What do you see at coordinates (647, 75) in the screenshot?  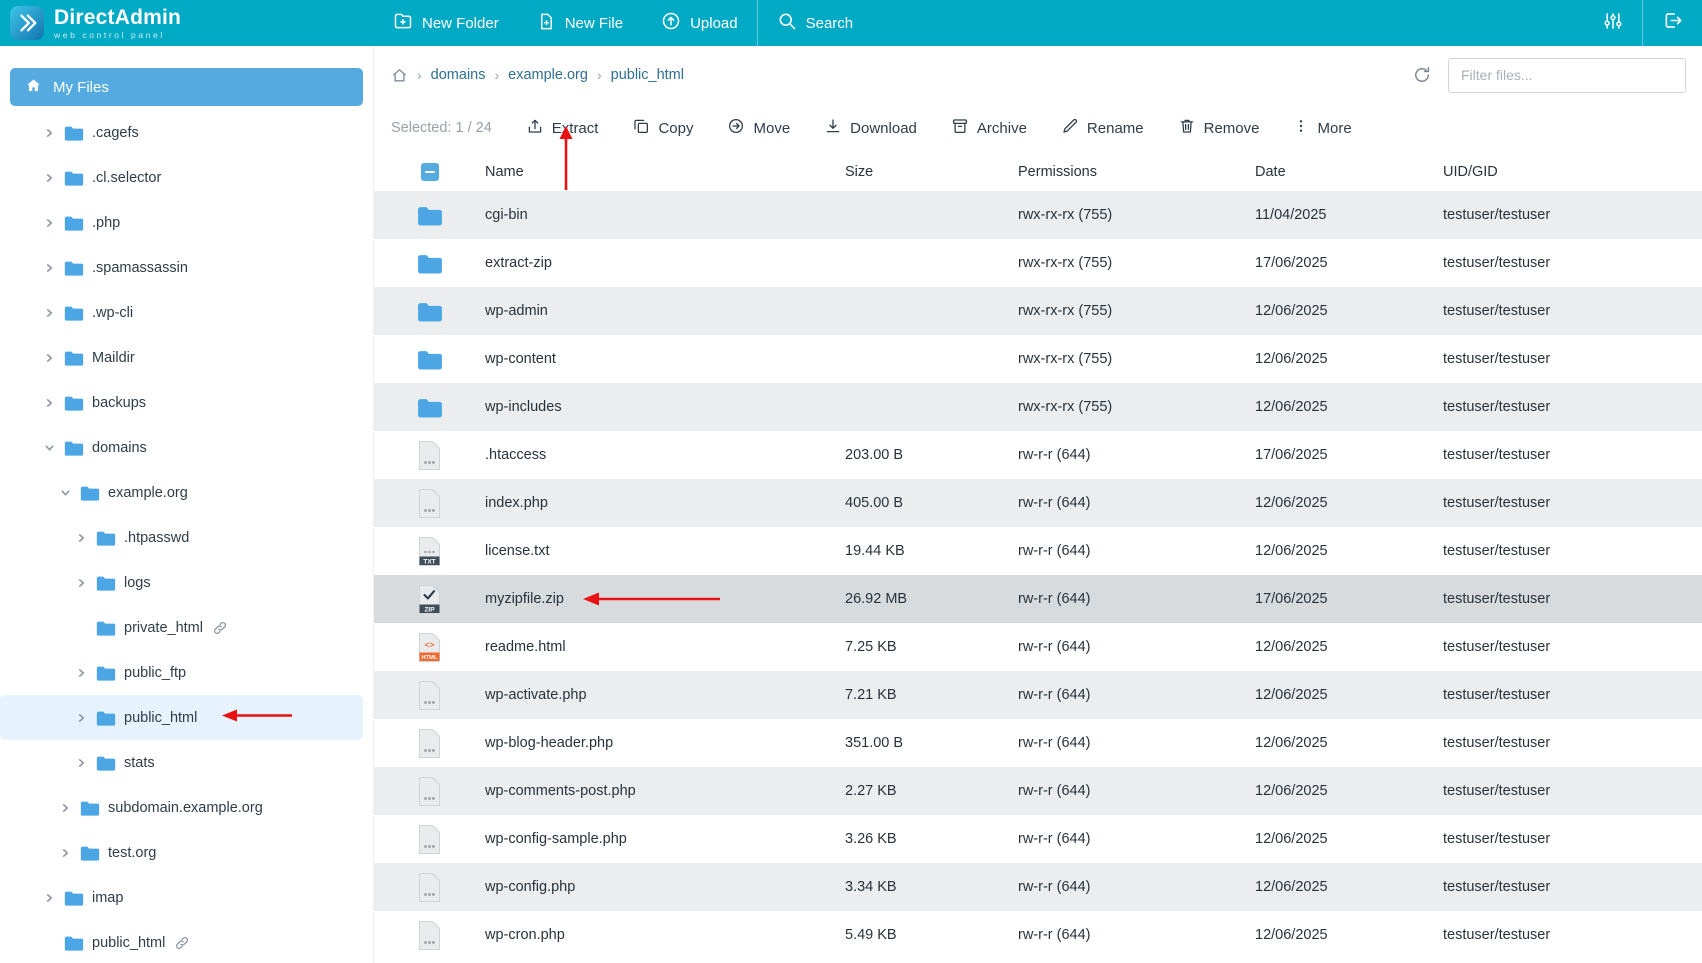 I see `breadcrumb-public-html: public_html` at bounding box center [647, 75].